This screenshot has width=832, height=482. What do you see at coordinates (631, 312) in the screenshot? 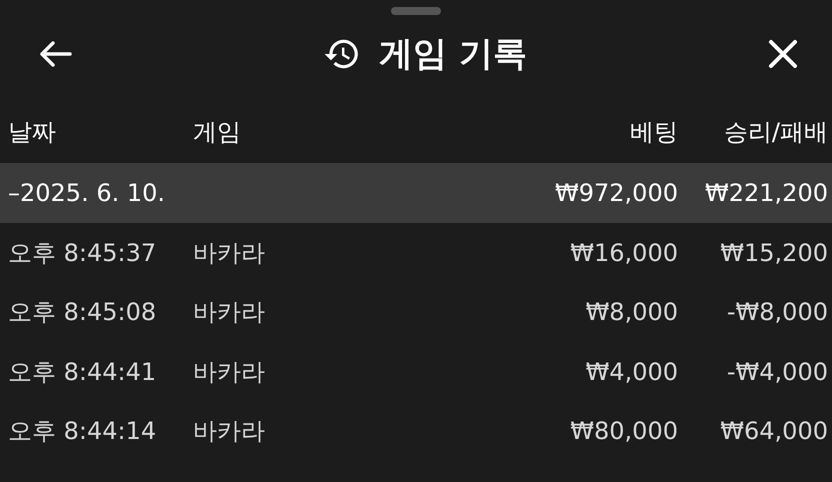
I see `table-cell-text: ₩8,000` at bounding box center [631, 312].